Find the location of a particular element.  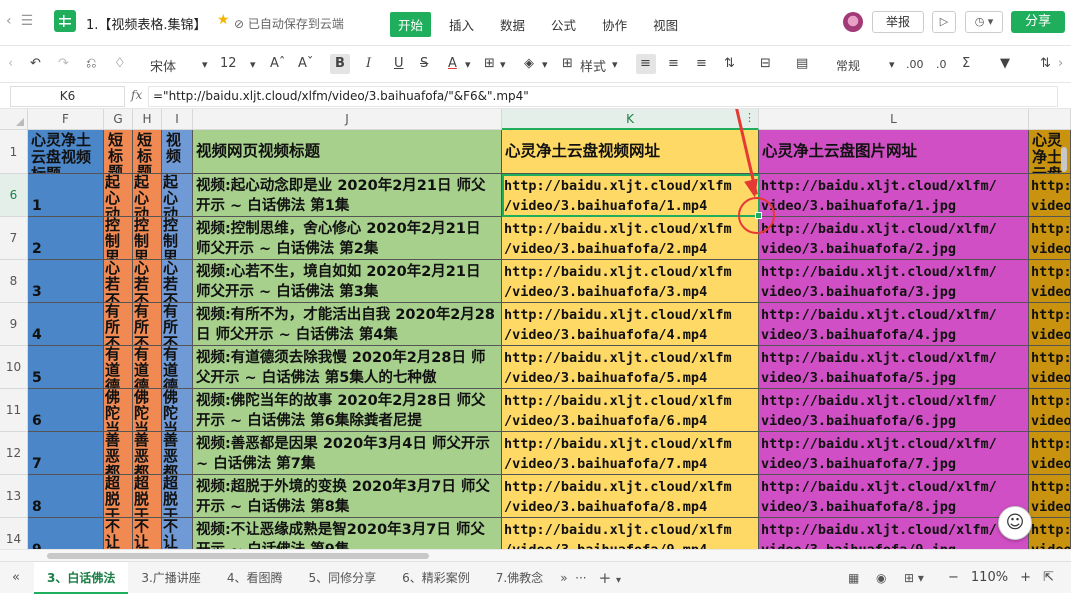

italic-button: I is located at coordinates (368, 63).